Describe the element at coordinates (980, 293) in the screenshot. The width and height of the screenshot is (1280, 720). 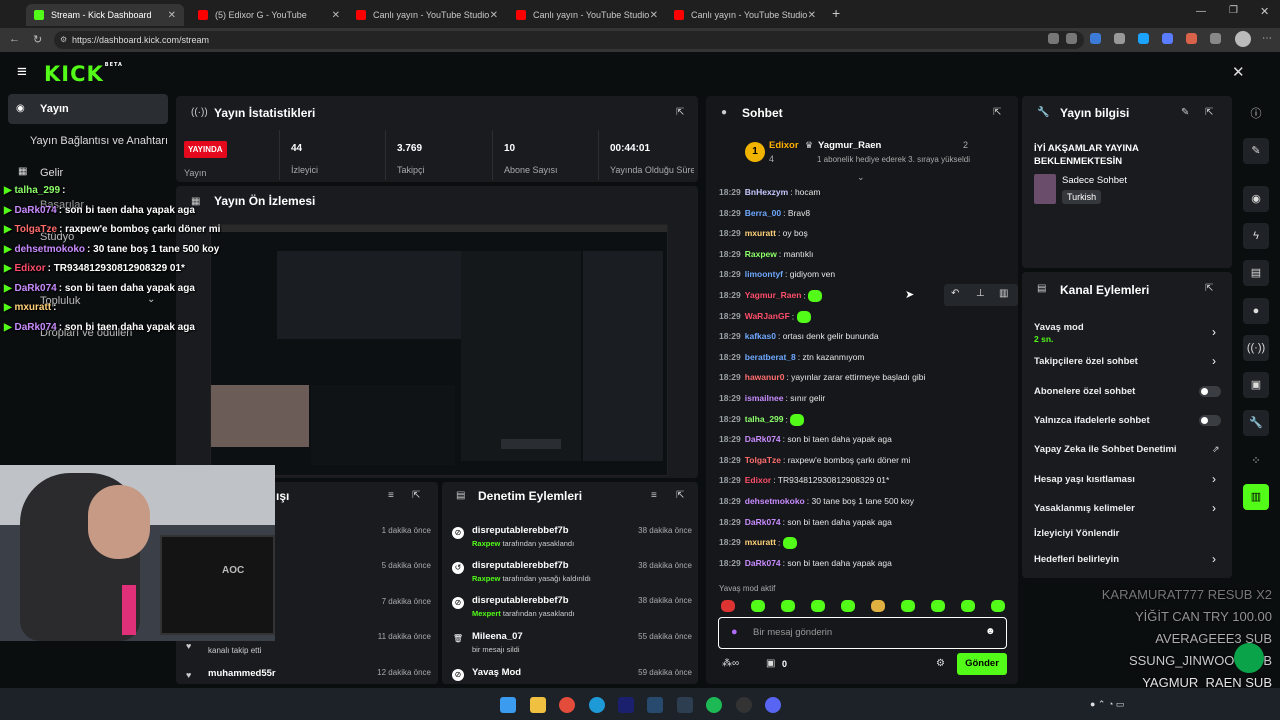
I see `pin-icon: ⊥` at that location.